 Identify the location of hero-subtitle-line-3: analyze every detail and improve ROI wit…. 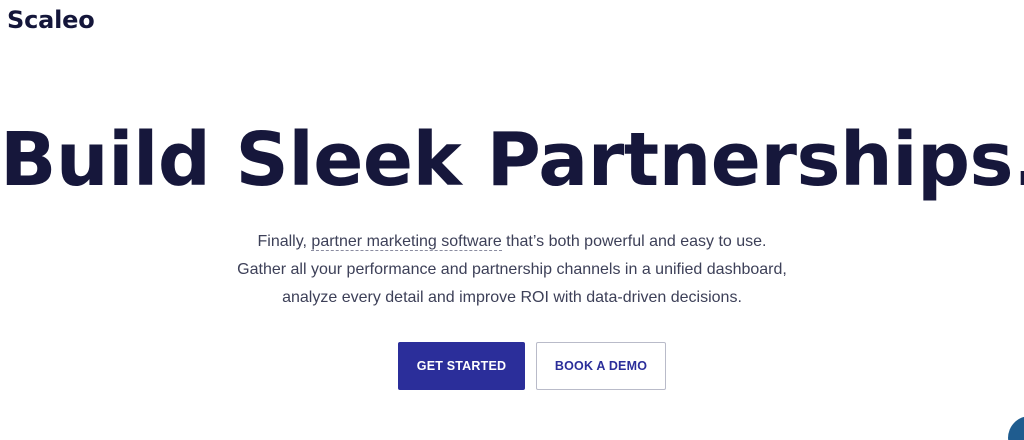
(512, 297).